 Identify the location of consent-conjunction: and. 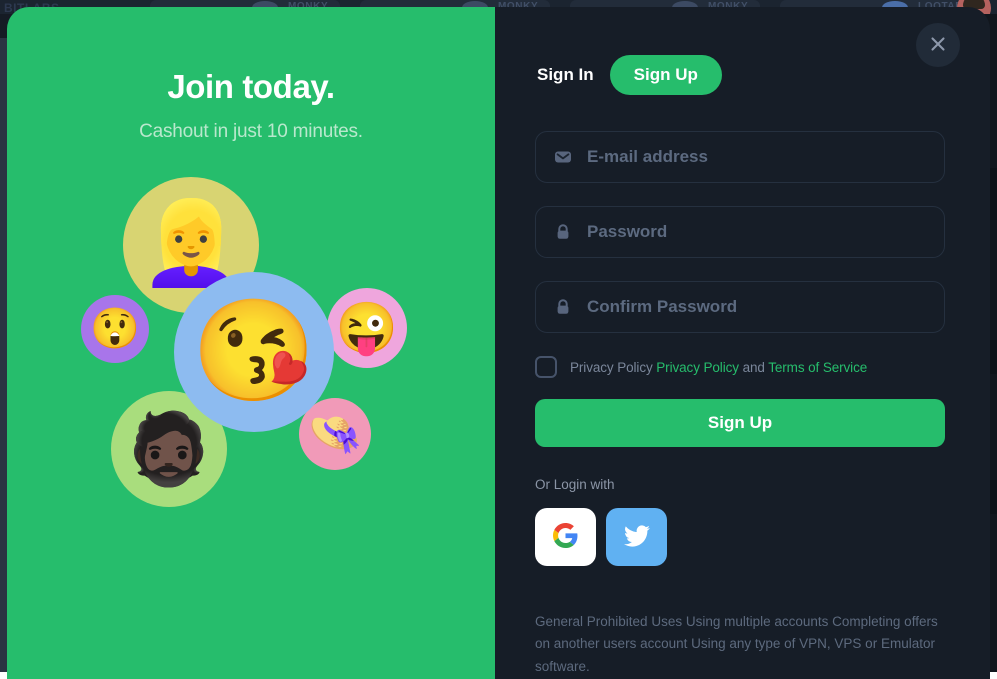
(754, 367).